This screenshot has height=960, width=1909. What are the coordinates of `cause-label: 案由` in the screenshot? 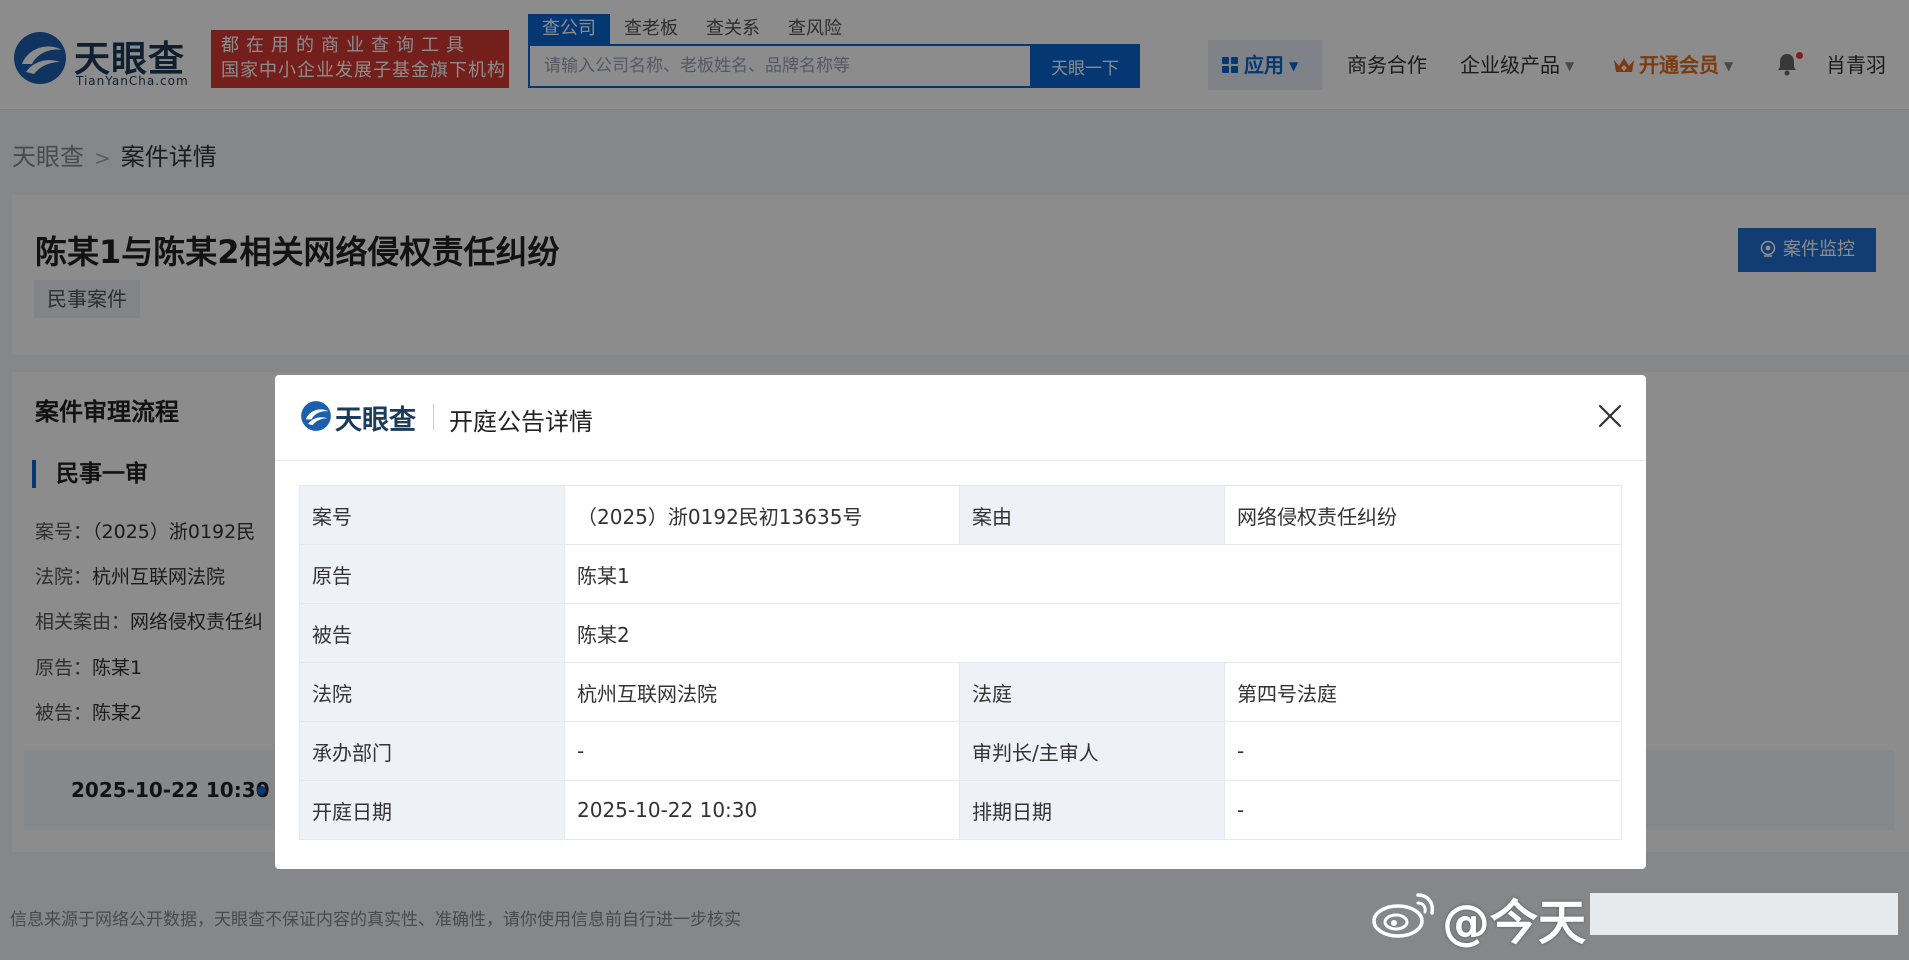 It's located at (1092, 515).